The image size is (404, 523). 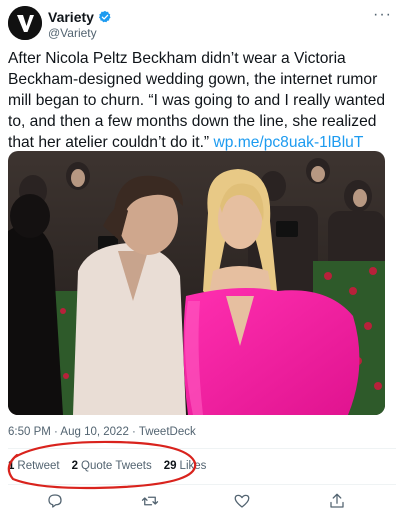 I want to click on divider-bottom, so click(x=202, y=484).